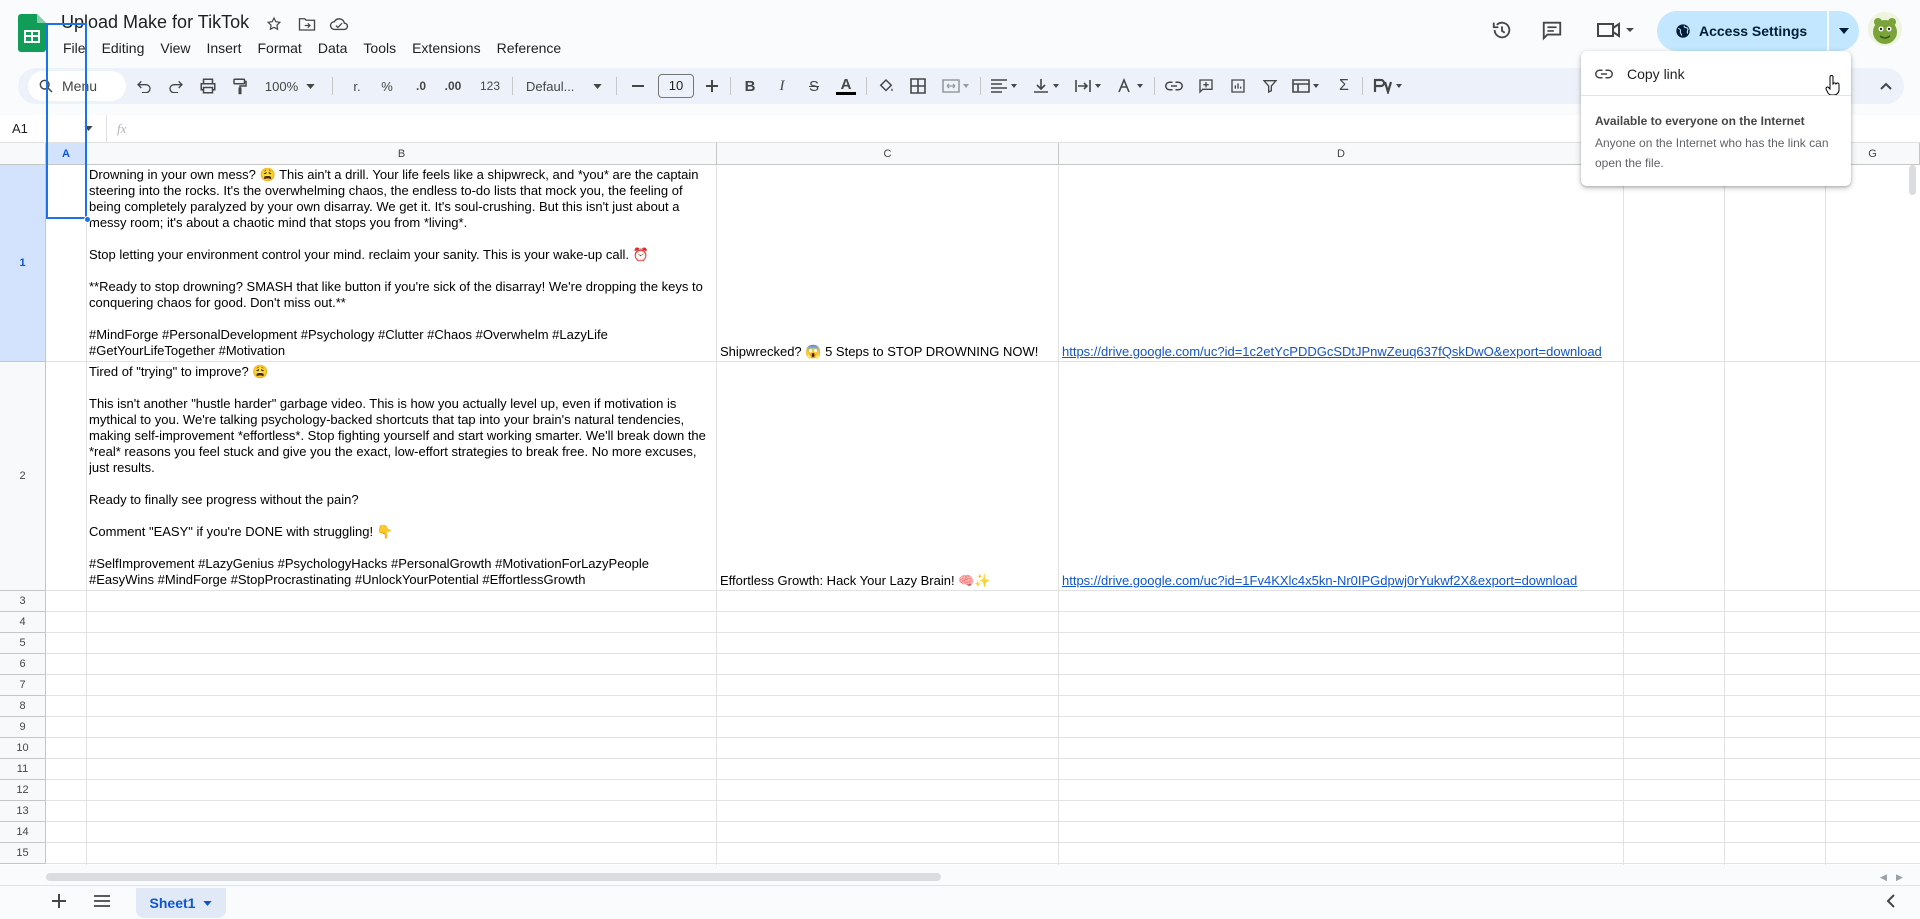 The height and width of the screenshot is (919, 1920). I want to click on explore-collapse-icon, so click(1891, 901).